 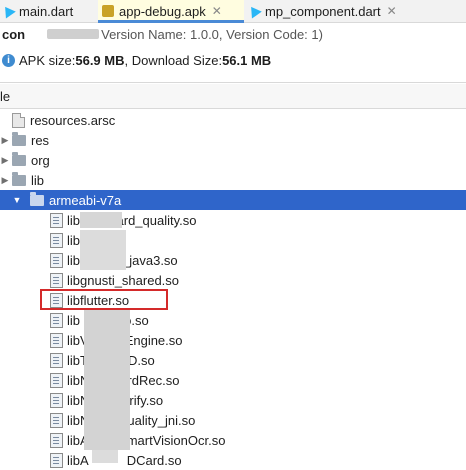 I want to click on tree-item-label-tail: Engine.so, so click(x=153, y=340).